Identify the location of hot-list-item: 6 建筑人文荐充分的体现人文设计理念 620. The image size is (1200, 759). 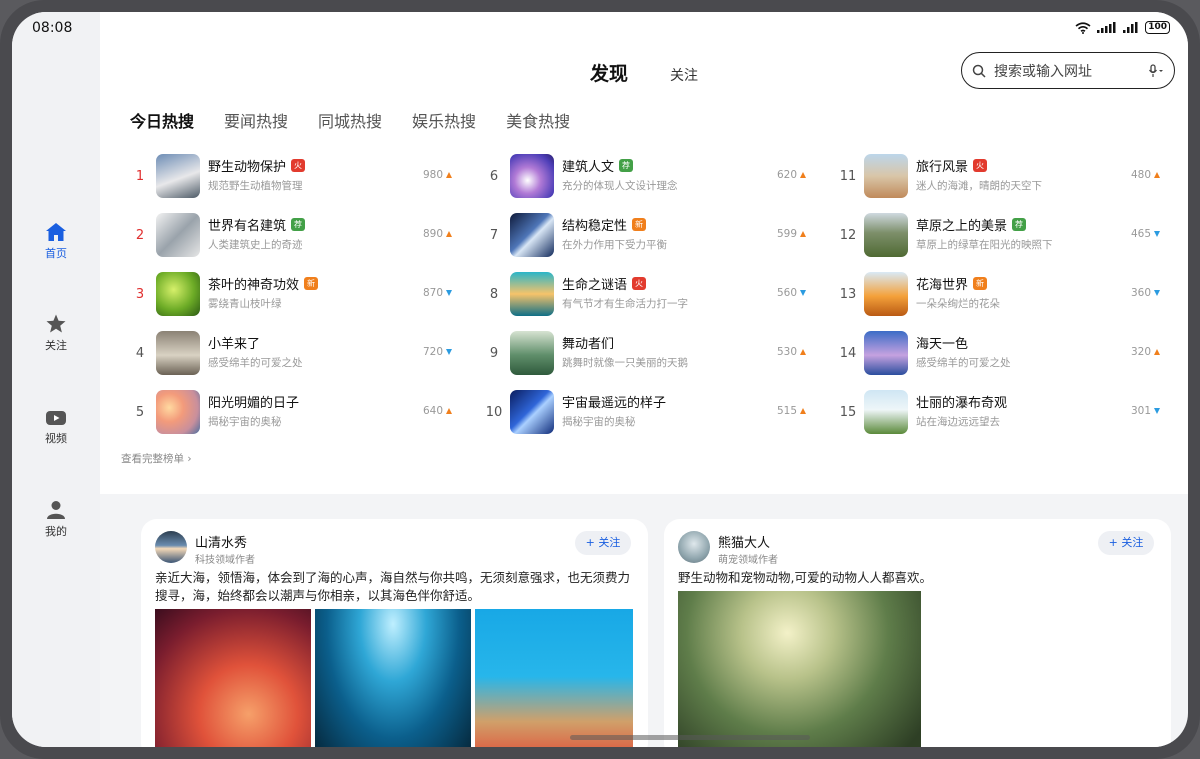
(649, 181).